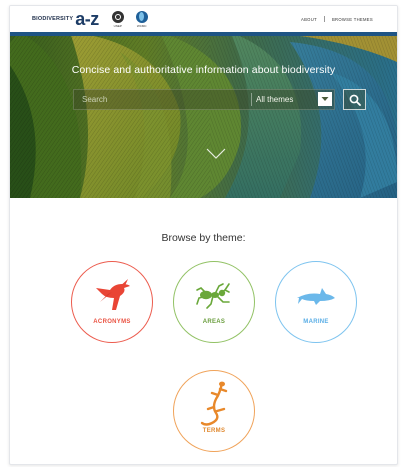 This screenshot has height=467, width=407. What do you see at coordinates (113, 294) in the screenshot?
I see `hummingbird-icon` at bounding box center [113, 294].